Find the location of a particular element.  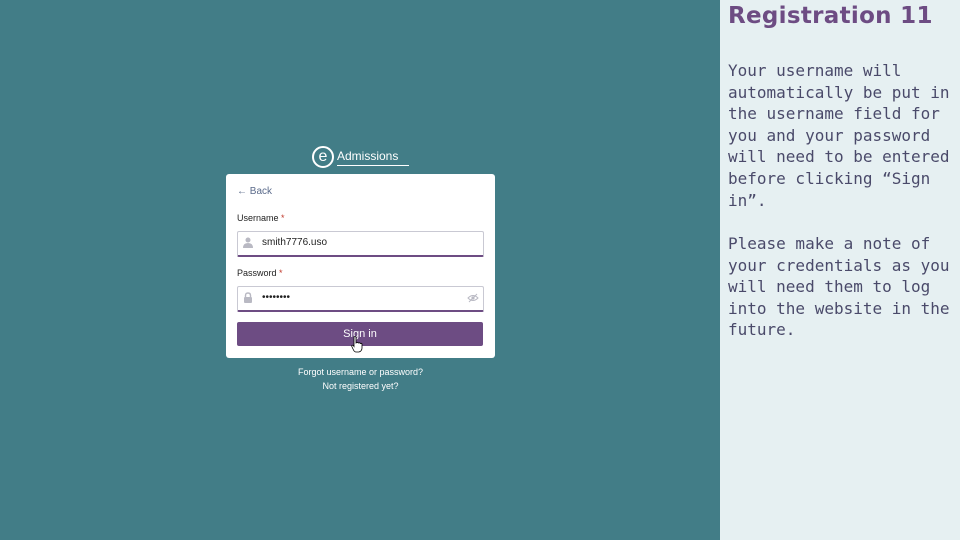

password-field: •••••••• is located at coordinates (360, 299).